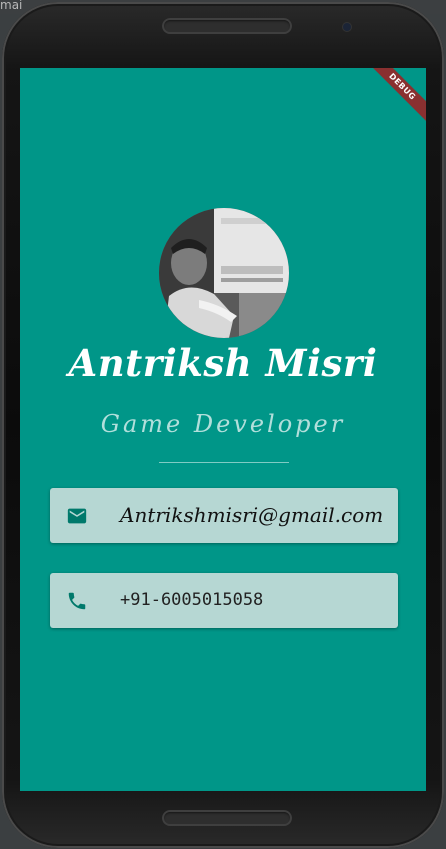 The image size is (446, 849). What do you see at coordinates (223, 424) in the screenshot?
I see `profile-title: Game Developer` at bounding box center [223, 424].